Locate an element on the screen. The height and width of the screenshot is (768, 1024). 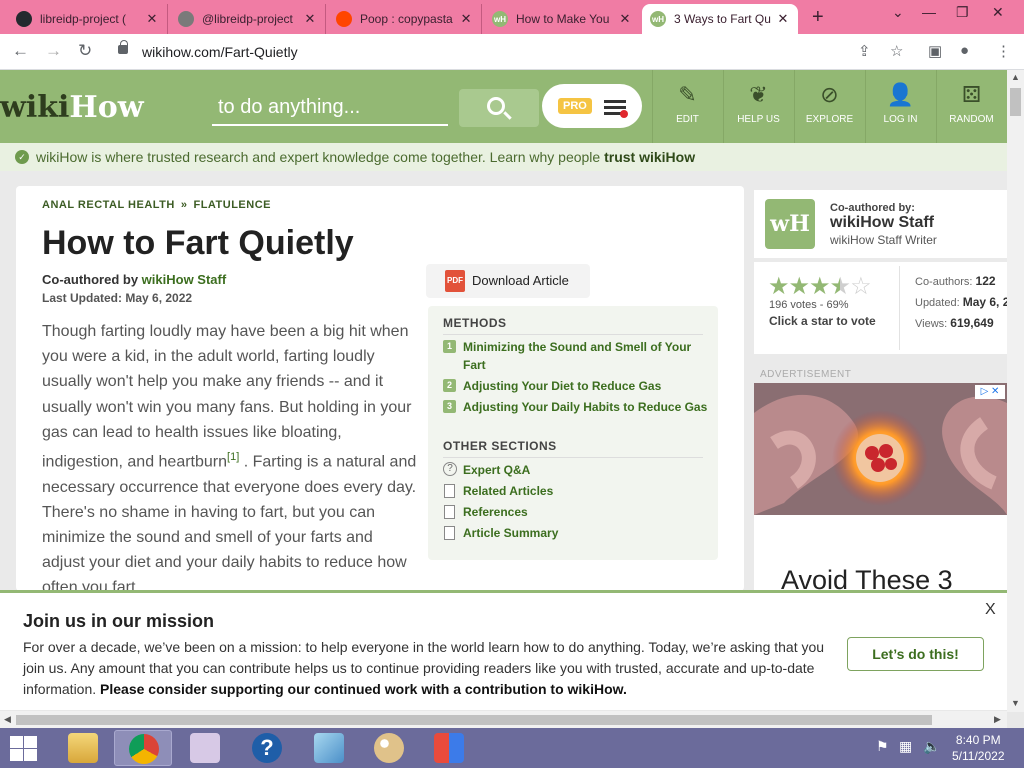
stat-updated: Updated: May 6, 2 is located at coordinates (962, 302).